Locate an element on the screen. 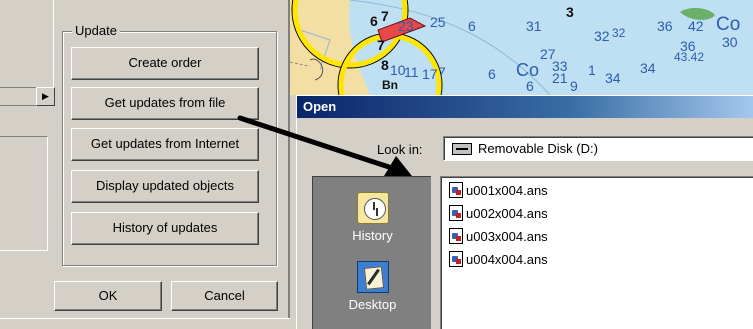 The image size is (753, 329). create-order-button: Create order is located at coordinates (165, 63).